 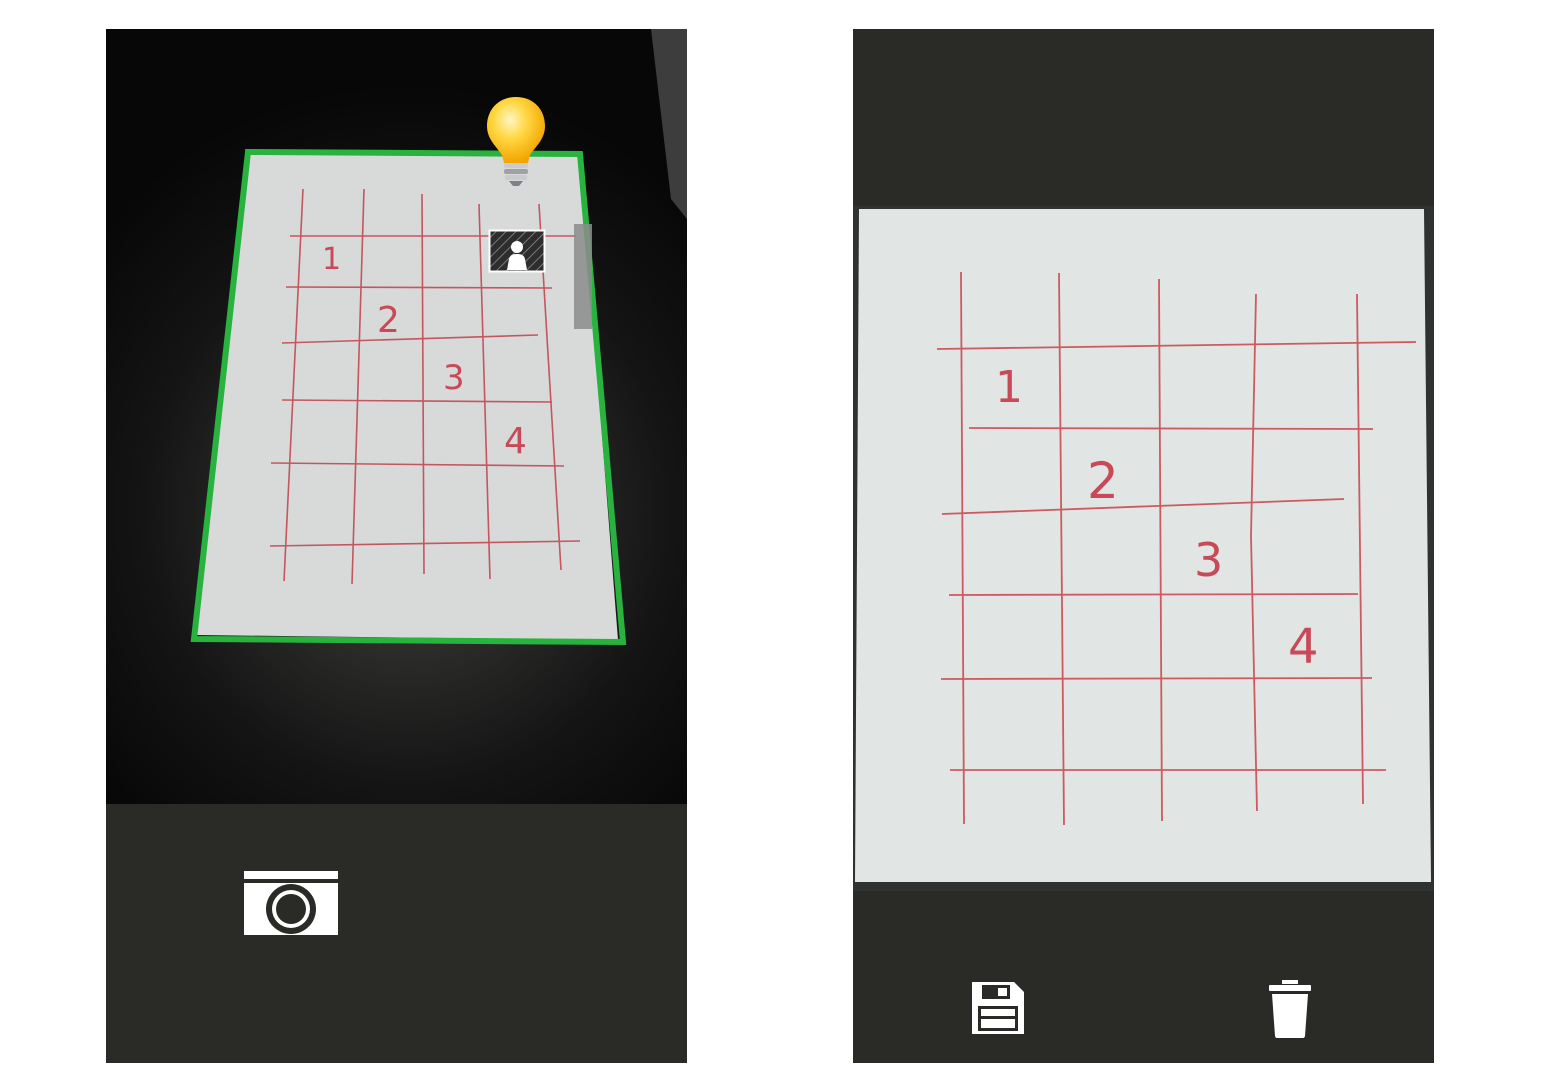 I want to click on result-toolbar, so click(x=1143, y=977).